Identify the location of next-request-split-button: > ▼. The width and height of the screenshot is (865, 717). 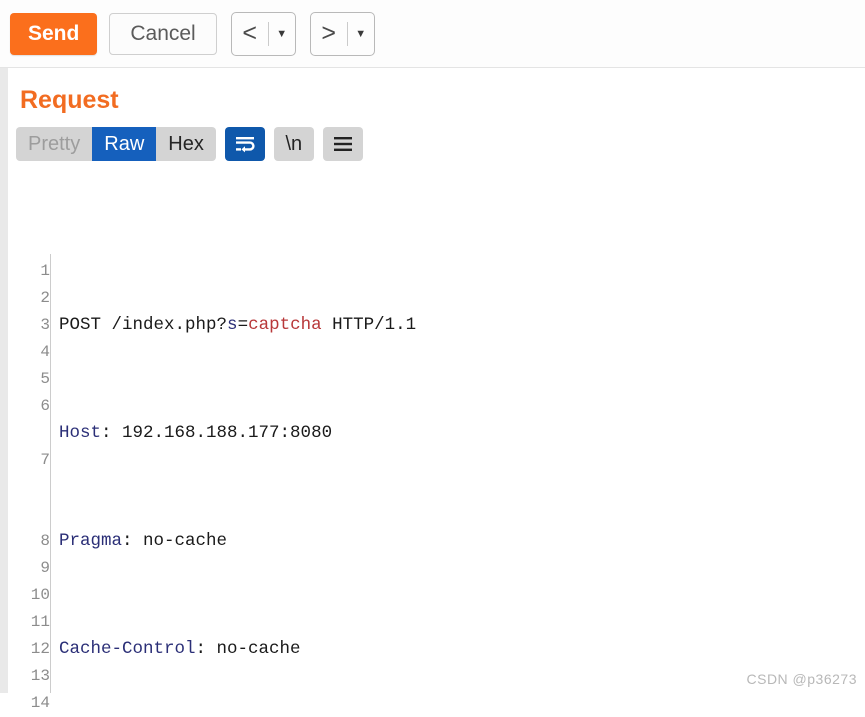
(342, 33).